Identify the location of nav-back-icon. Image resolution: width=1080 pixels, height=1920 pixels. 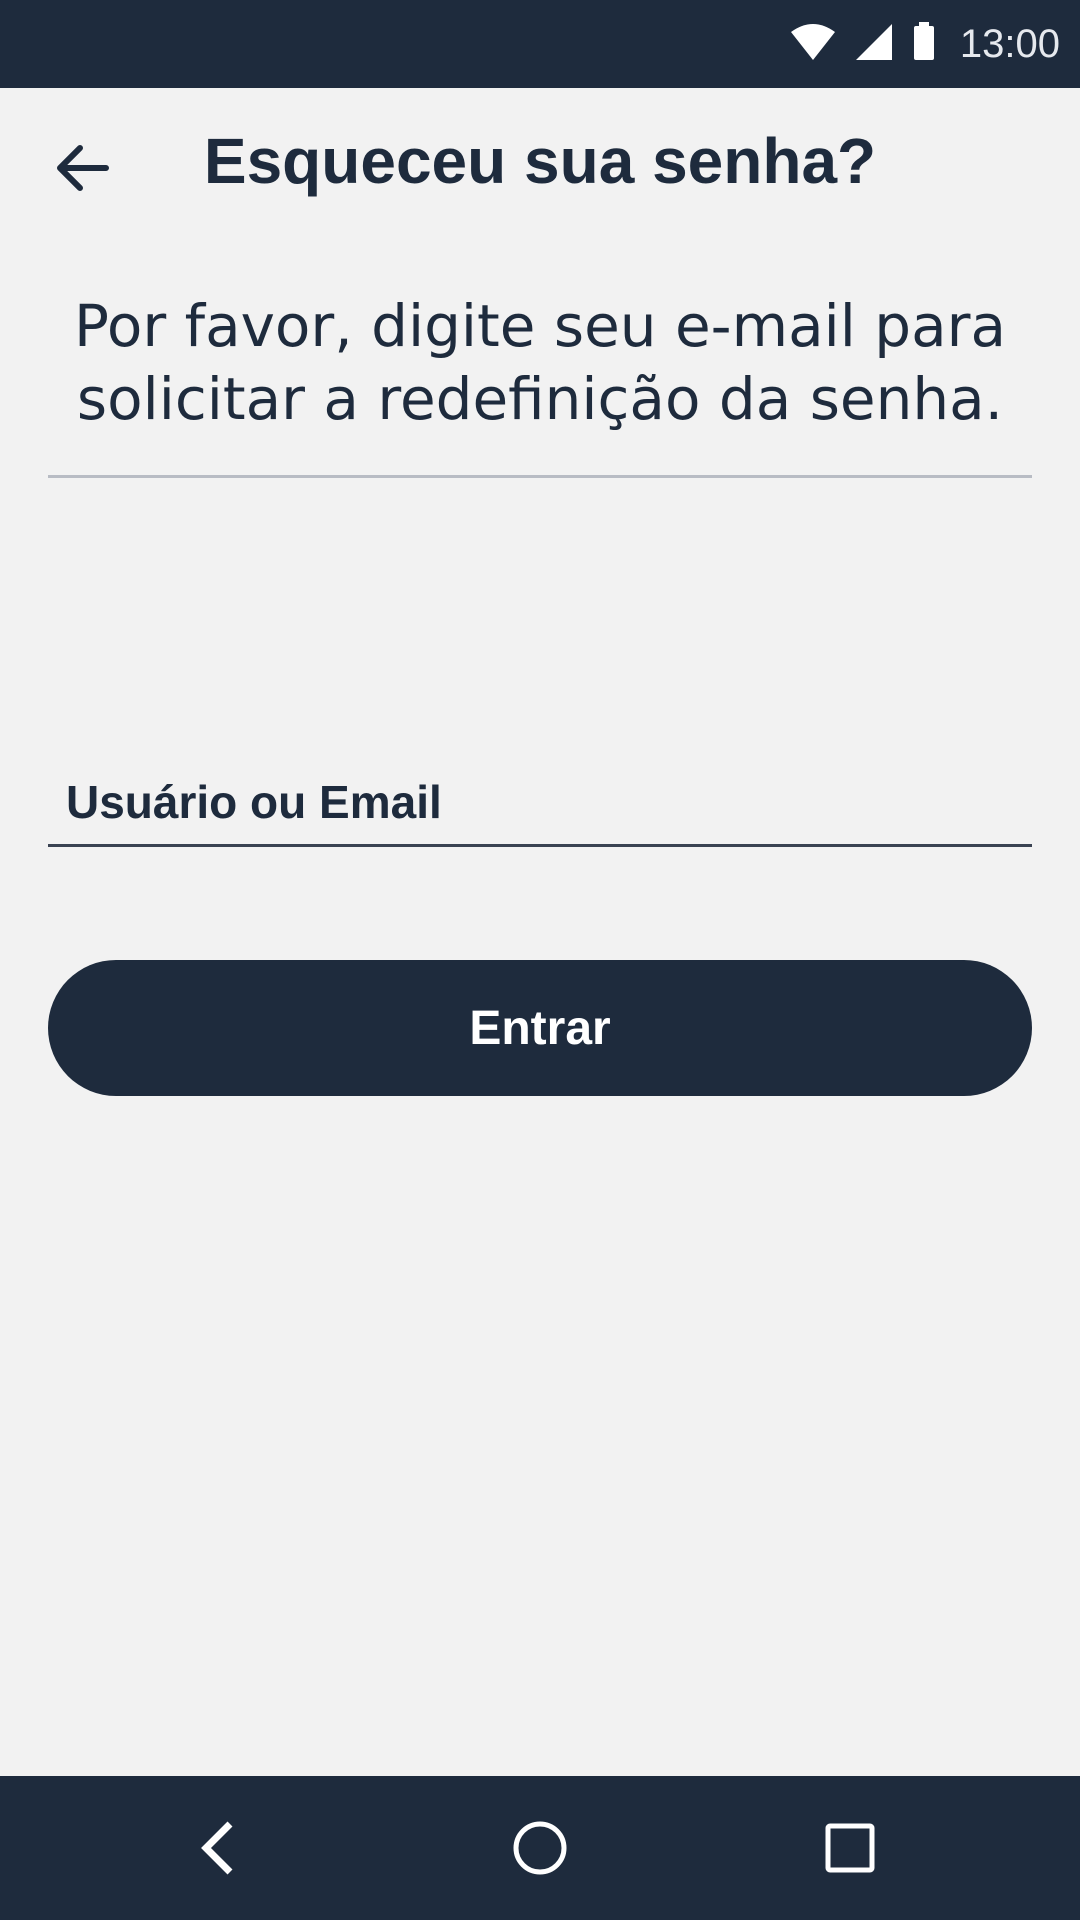
(217, 1848).